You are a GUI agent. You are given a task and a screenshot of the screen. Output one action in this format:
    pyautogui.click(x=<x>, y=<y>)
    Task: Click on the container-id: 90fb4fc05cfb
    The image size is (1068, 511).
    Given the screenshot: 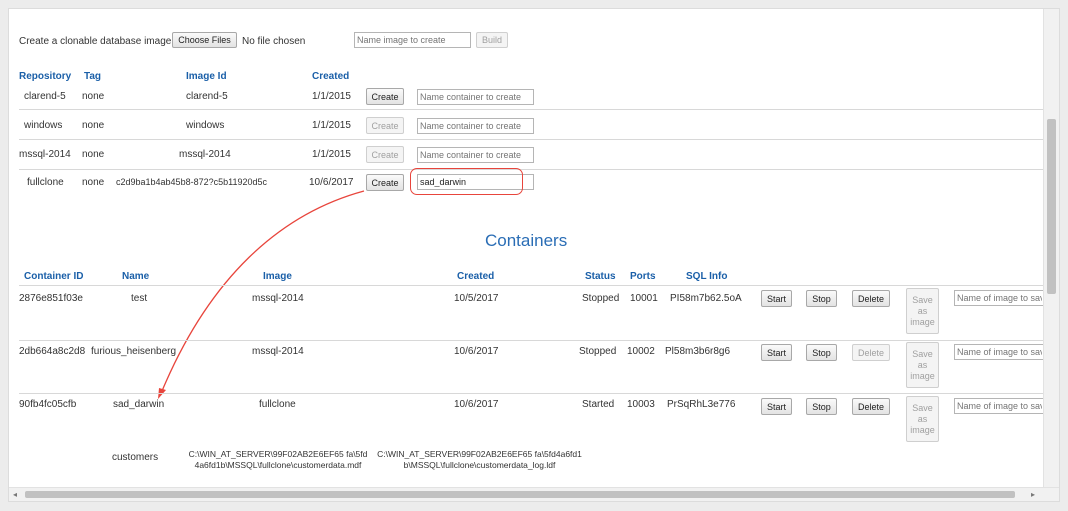 What is the action you would take?
    pyautogui.click(x=48, y=404)
    